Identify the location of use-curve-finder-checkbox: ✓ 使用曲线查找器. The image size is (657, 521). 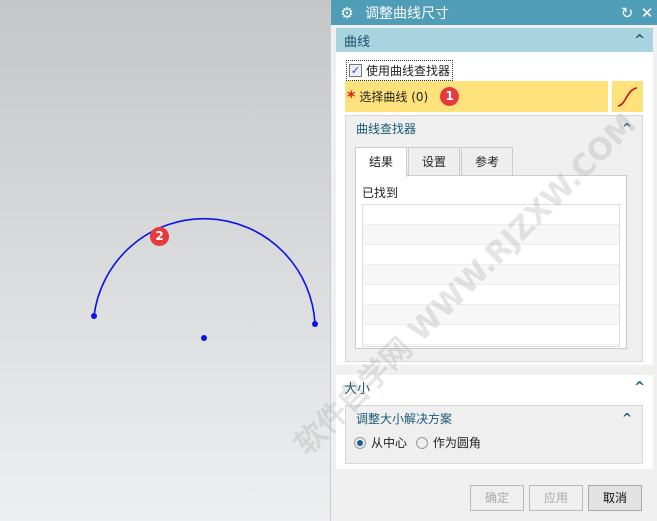
(400, 70).